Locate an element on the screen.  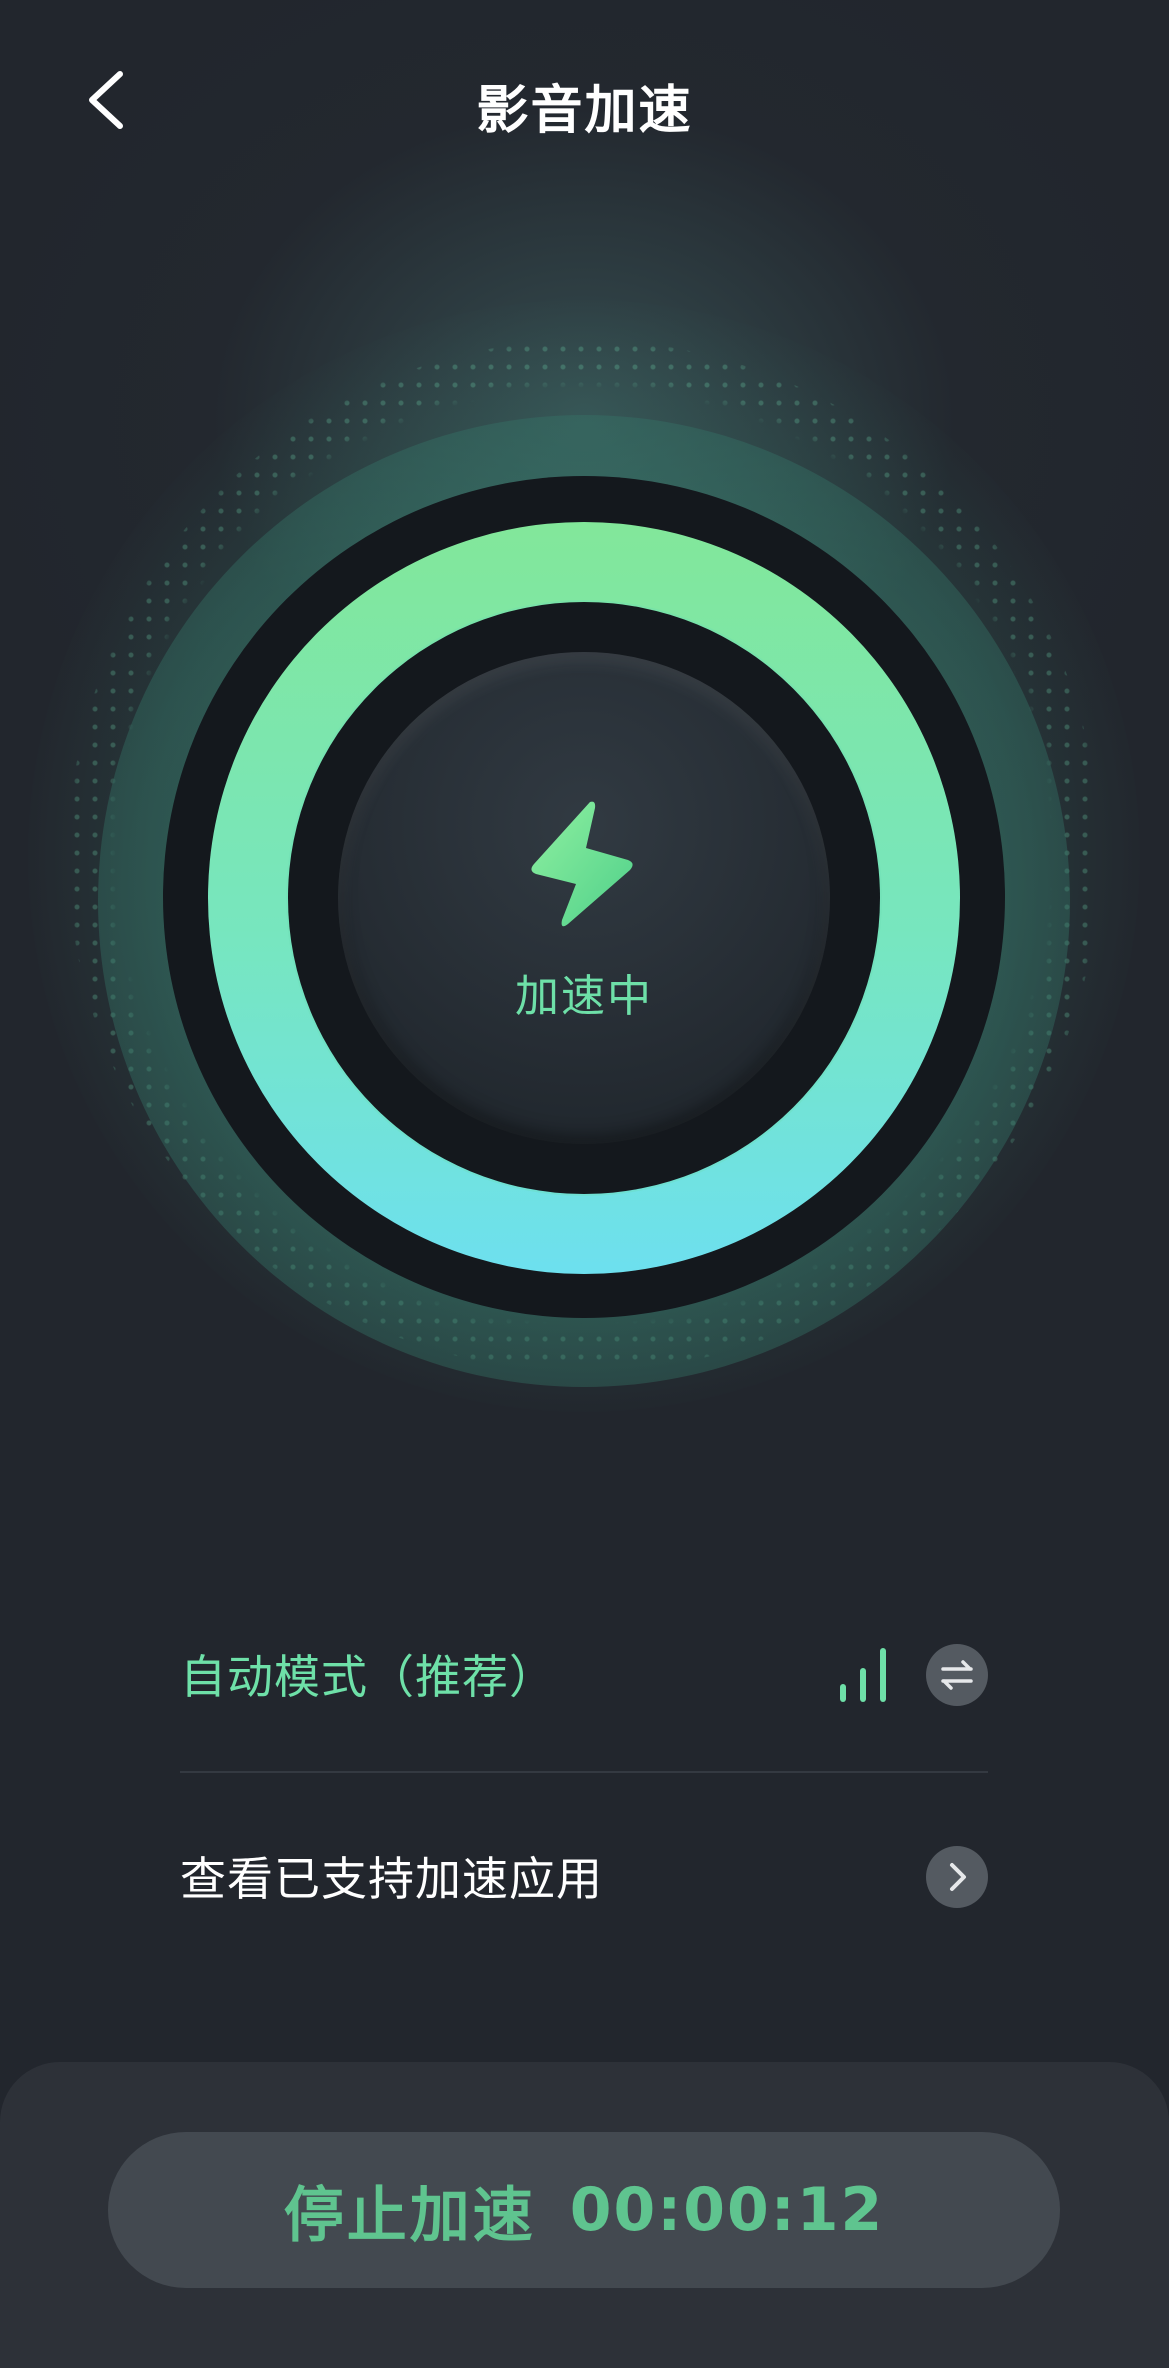
stop-acceleration-button: 停止加速 00:00:12 is located at coordinates (584, 2210).